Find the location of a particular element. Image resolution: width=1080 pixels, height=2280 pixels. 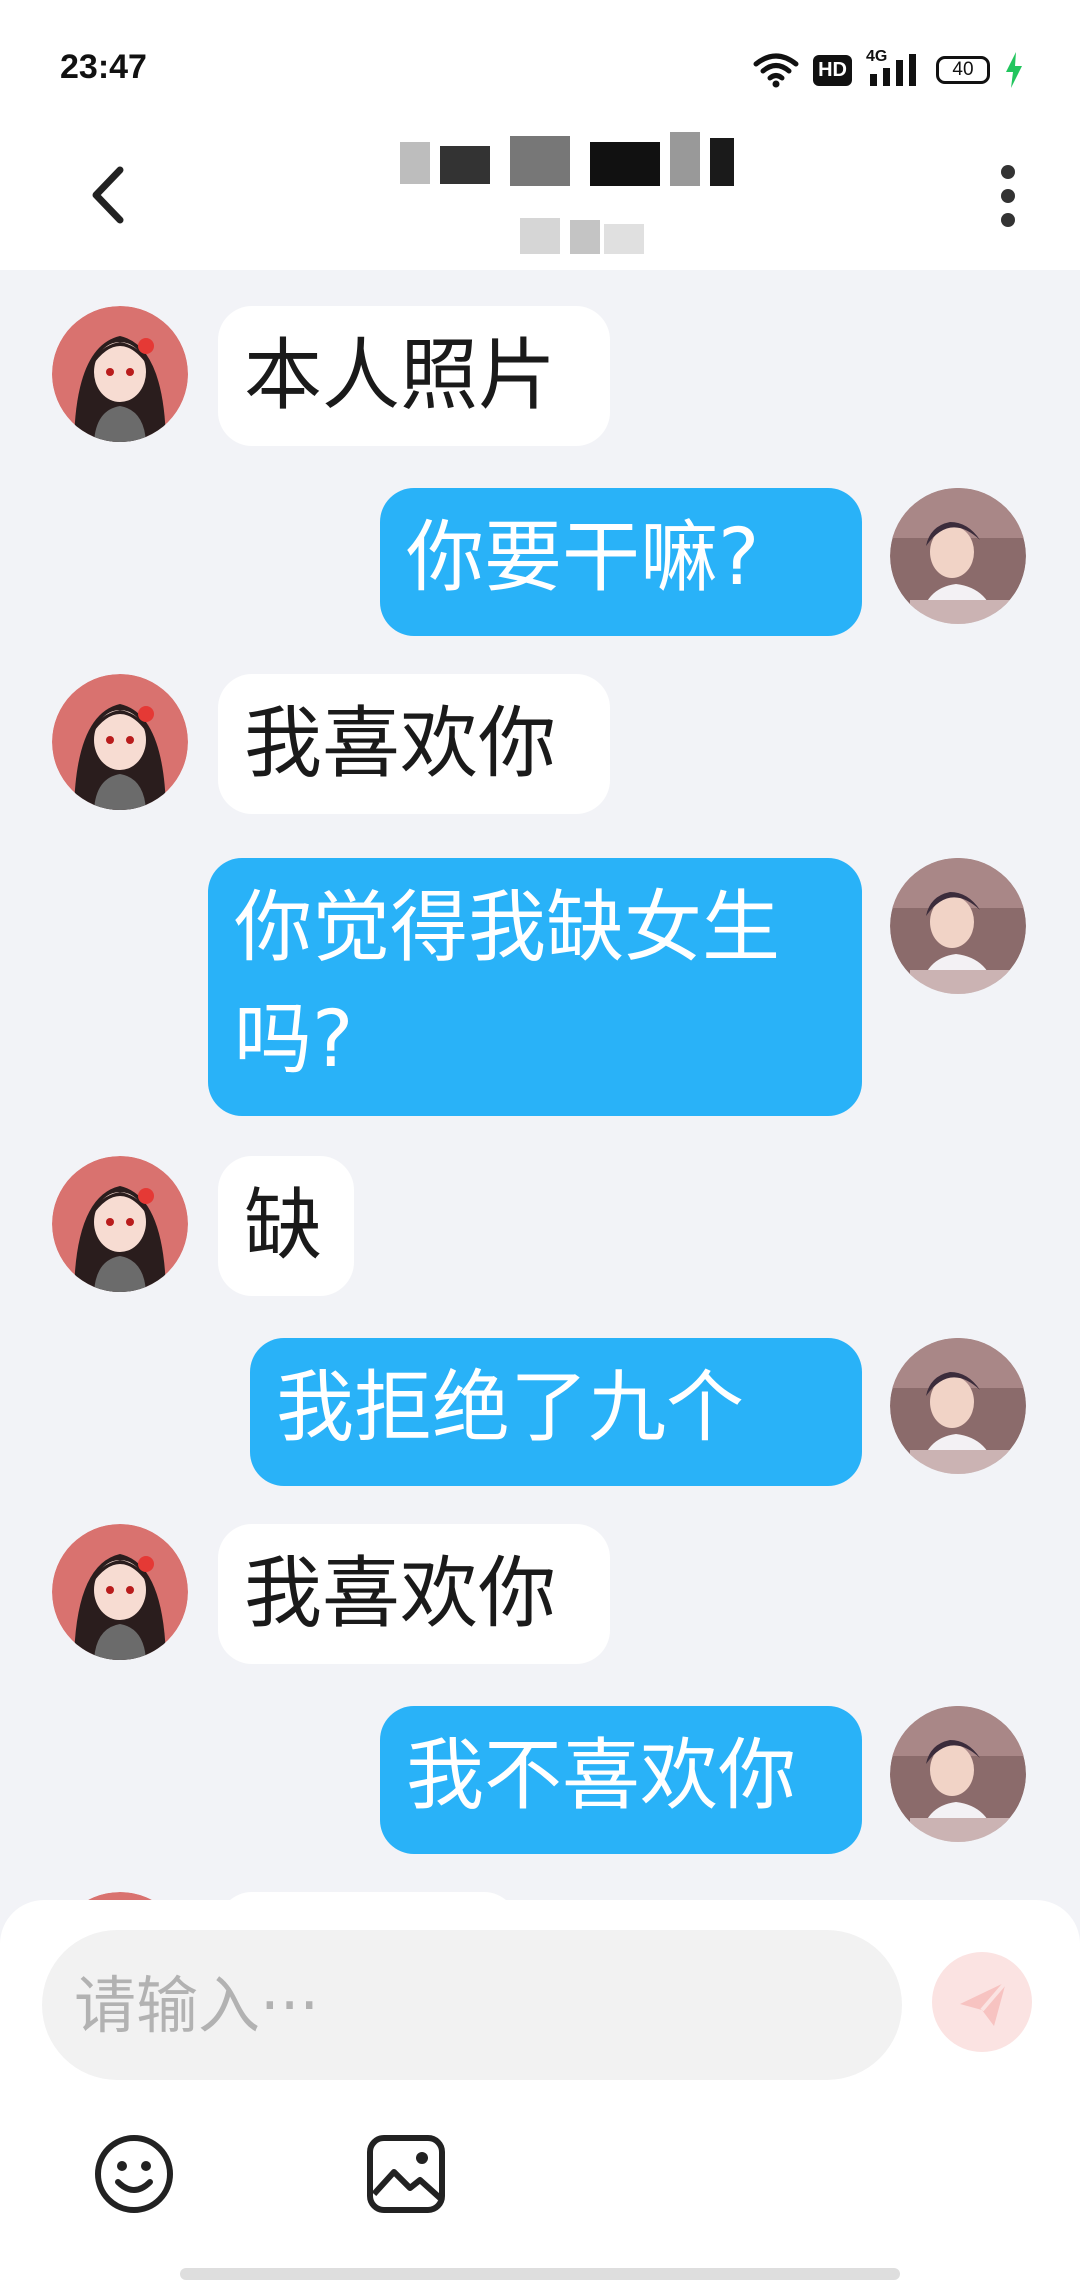

chat-header is located at coordinates (540, 200).